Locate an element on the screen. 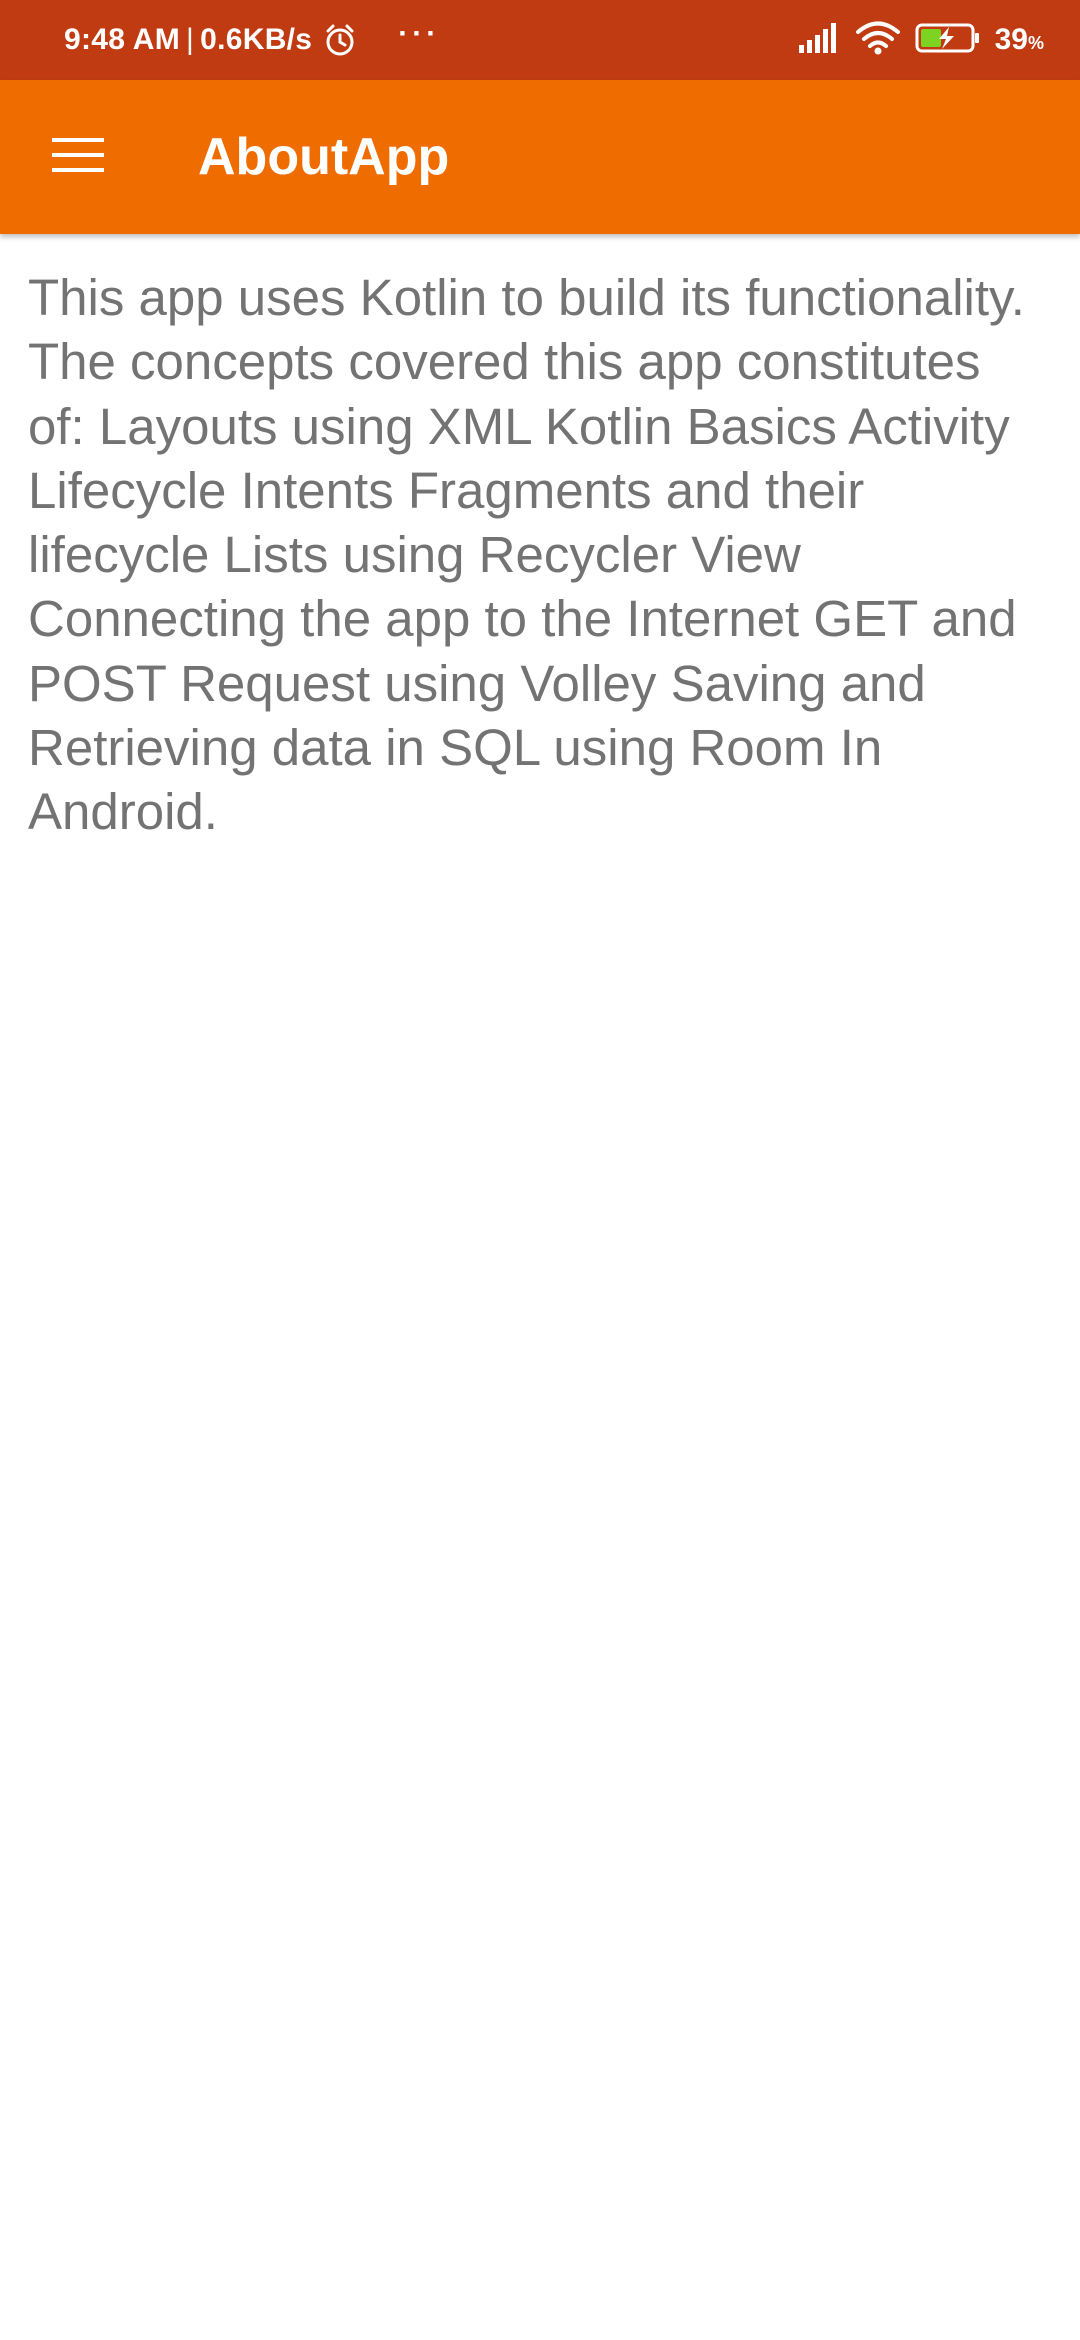 The height and width of the screenshot is (2340, 1080). status-time: 9:48 AM is located at coordinates (122, 39).